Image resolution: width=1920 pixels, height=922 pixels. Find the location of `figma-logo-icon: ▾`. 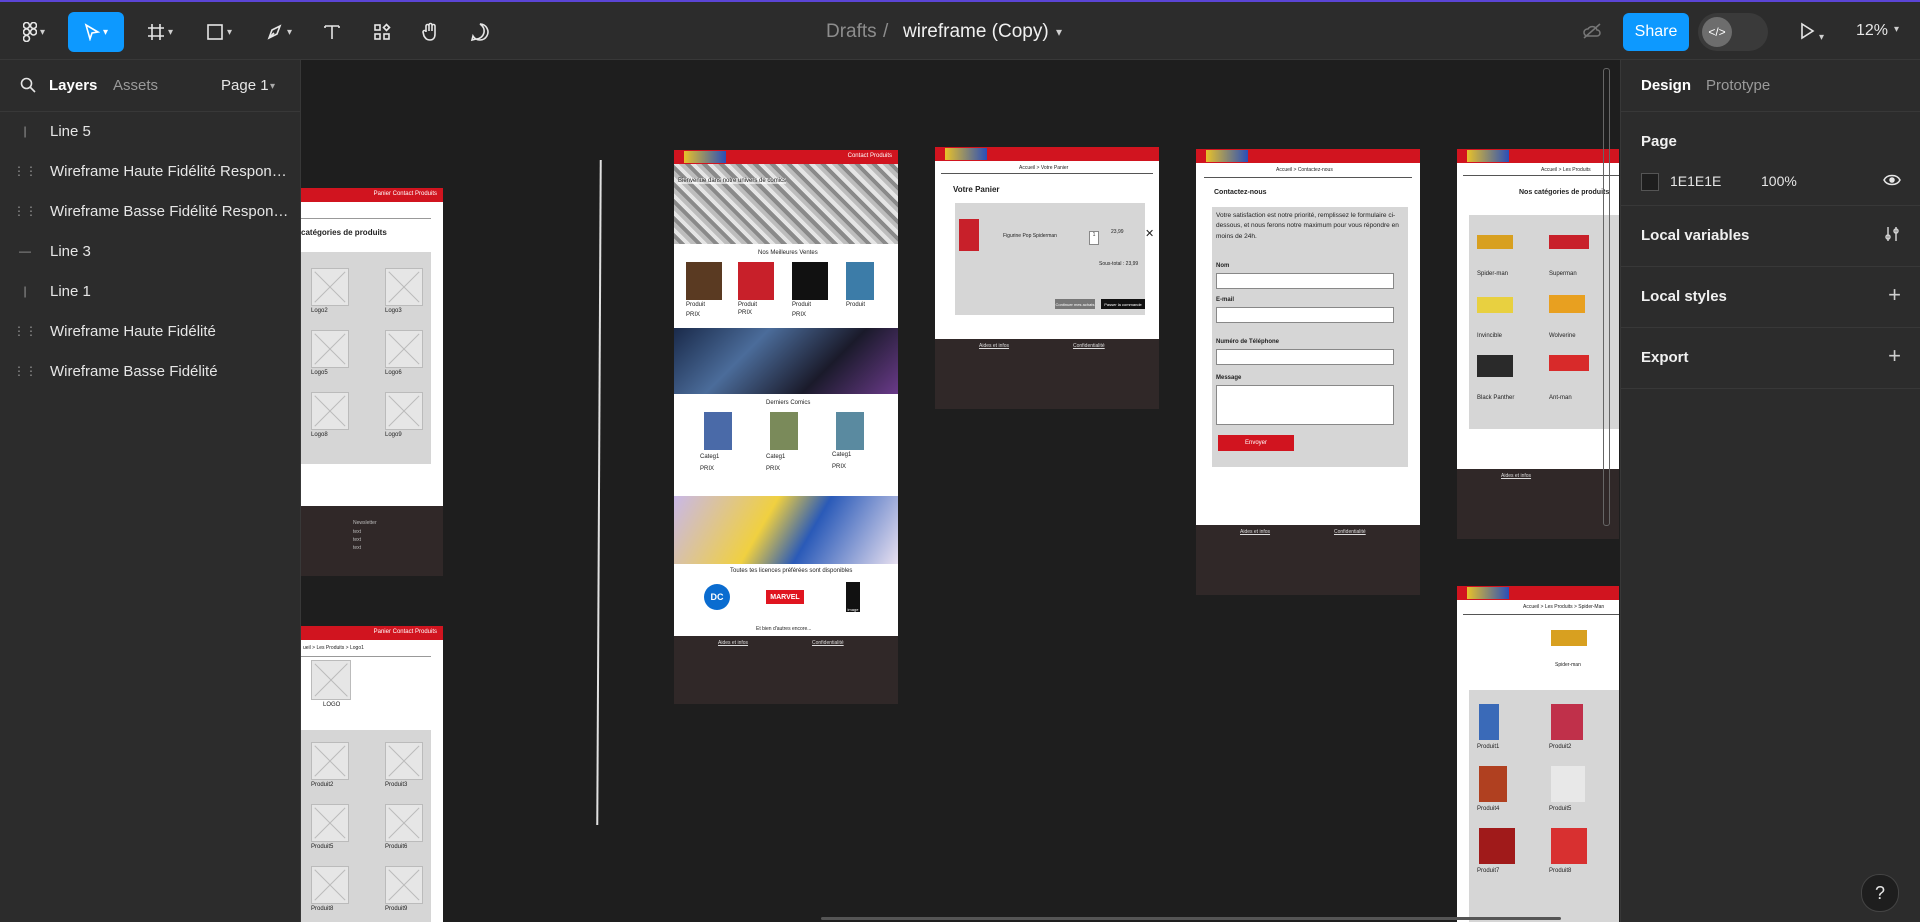

figma-logo-icon: ▾ is located at coordinates (34, 32).